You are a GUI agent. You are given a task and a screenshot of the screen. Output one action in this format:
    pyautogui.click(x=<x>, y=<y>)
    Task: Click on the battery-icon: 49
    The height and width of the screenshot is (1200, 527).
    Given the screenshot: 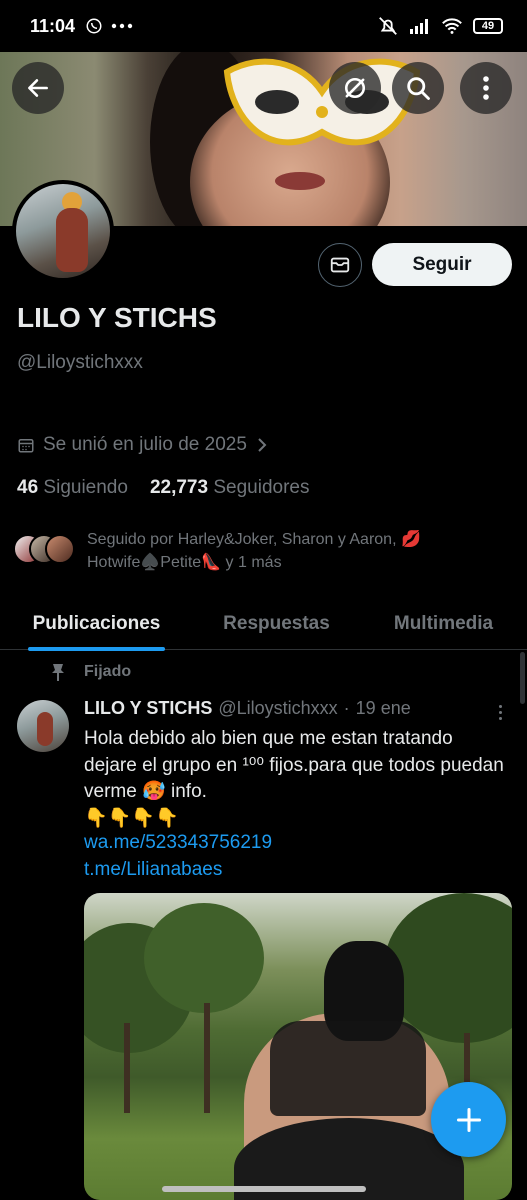 What is the action you would take?
    pyautogui.click(x=488, y=26)
    